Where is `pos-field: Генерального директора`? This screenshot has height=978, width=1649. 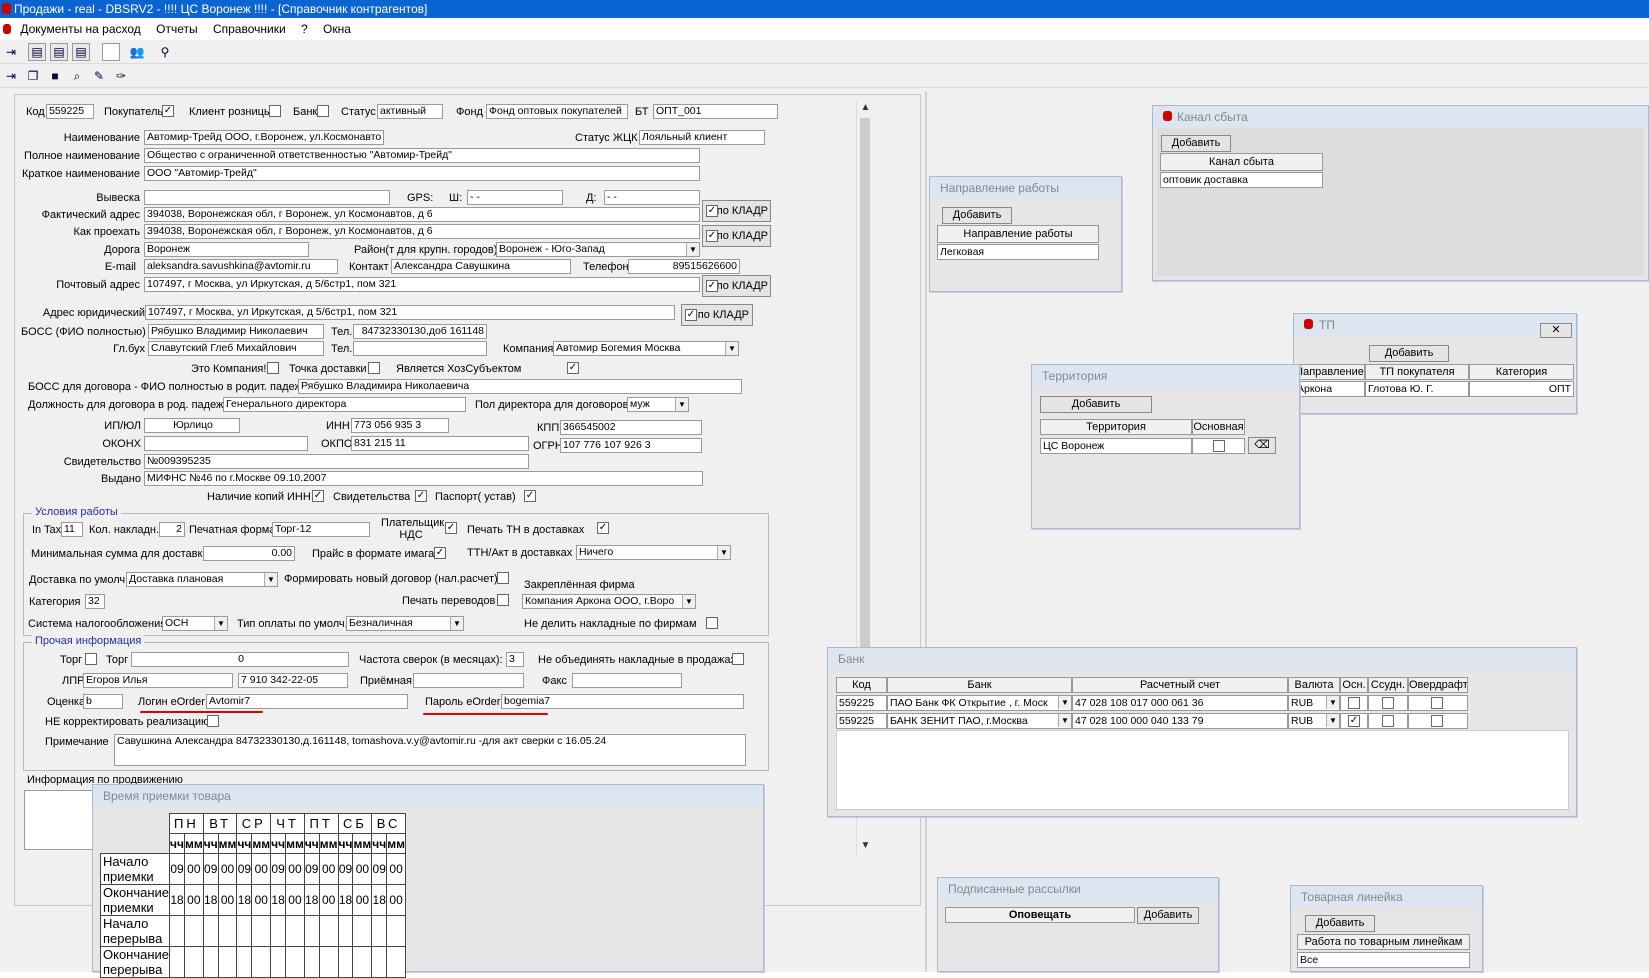
pos-field: Генерального директора is located at coordinates (344, 404).